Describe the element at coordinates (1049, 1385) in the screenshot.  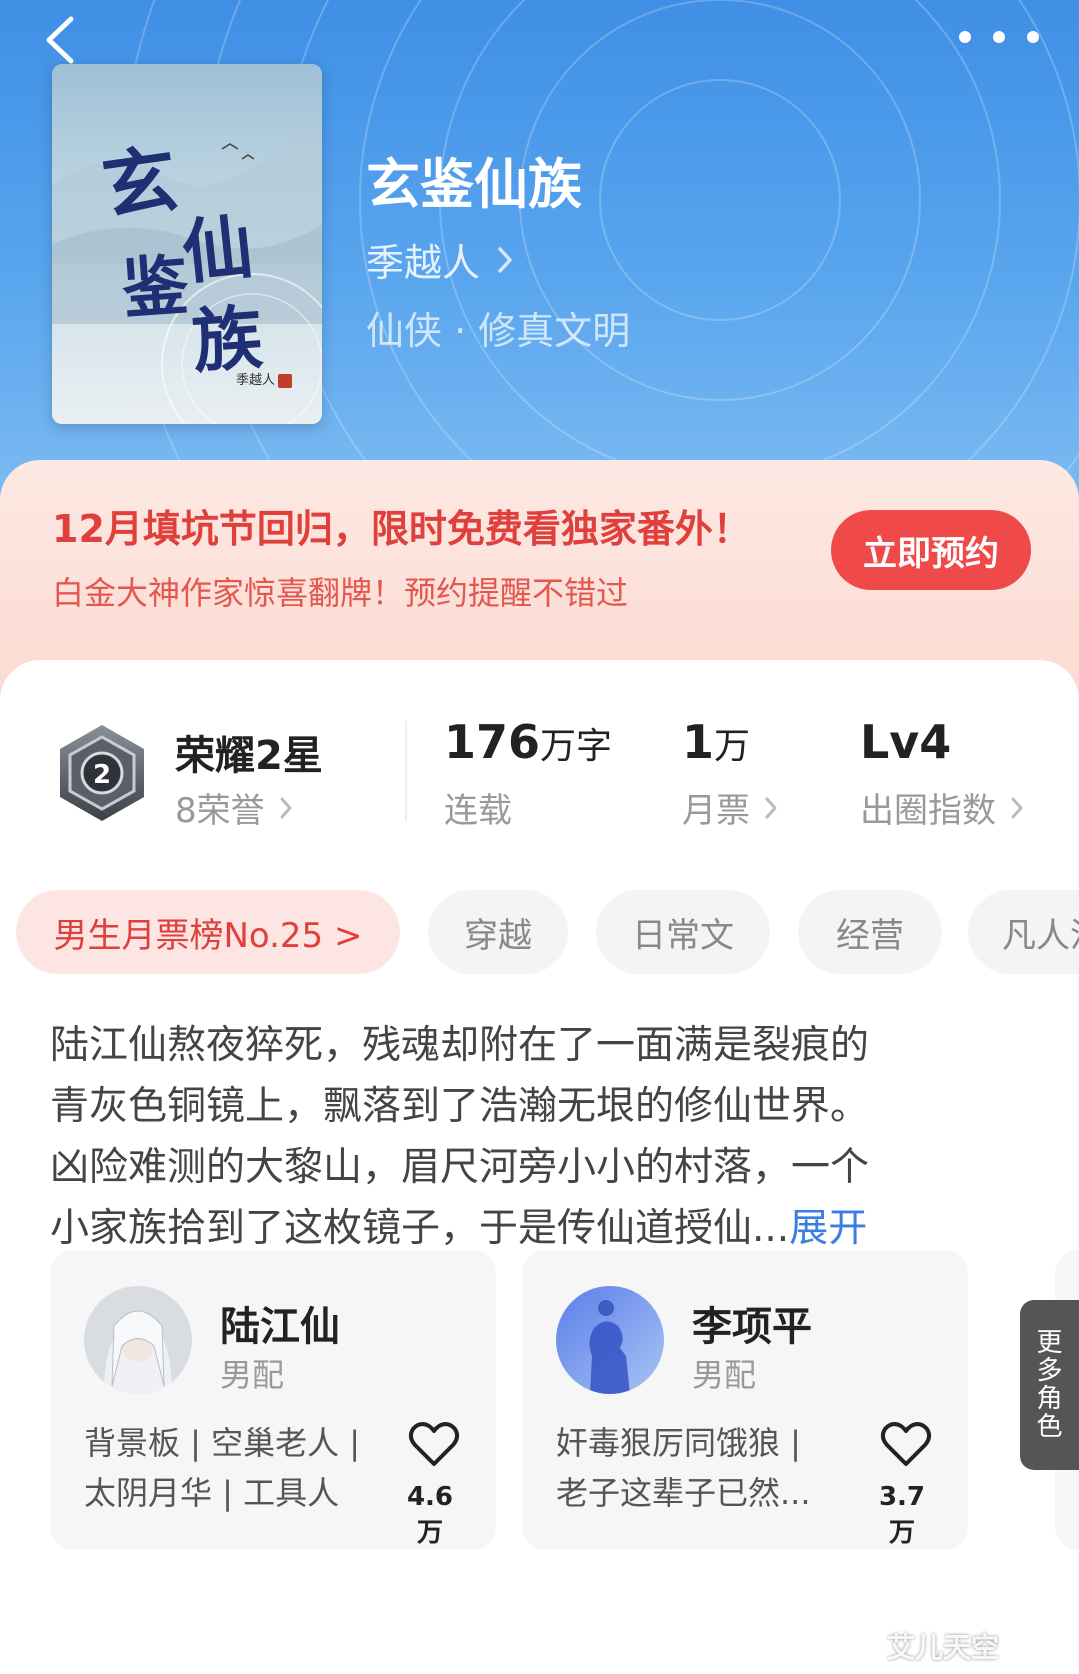
I see `more-characters-button: 更 多 角 色` at that location.